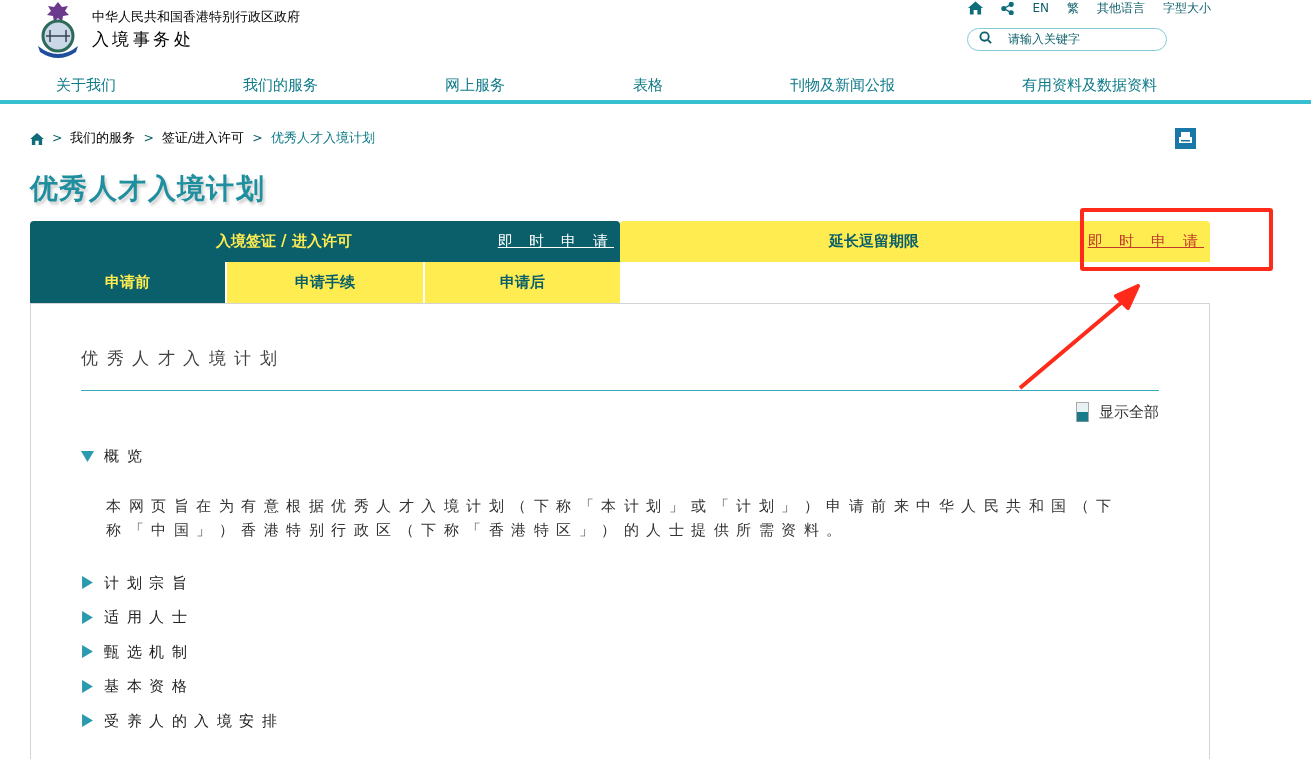 Image resolution: width=1311 pixels, height=759 pixels. I want to click on expand-all-icon, so click(1082, 411).